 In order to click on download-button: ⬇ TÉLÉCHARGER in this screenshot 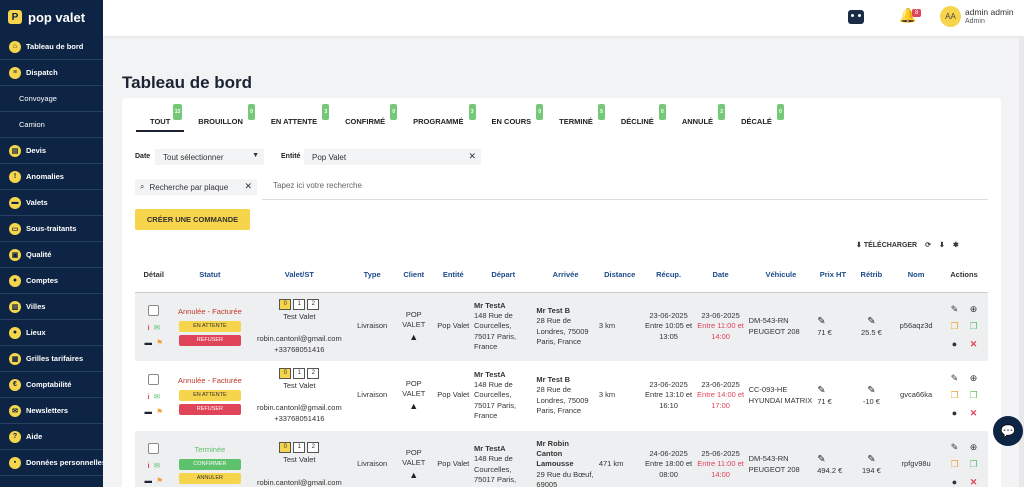, I will do `click(886, 245)`.